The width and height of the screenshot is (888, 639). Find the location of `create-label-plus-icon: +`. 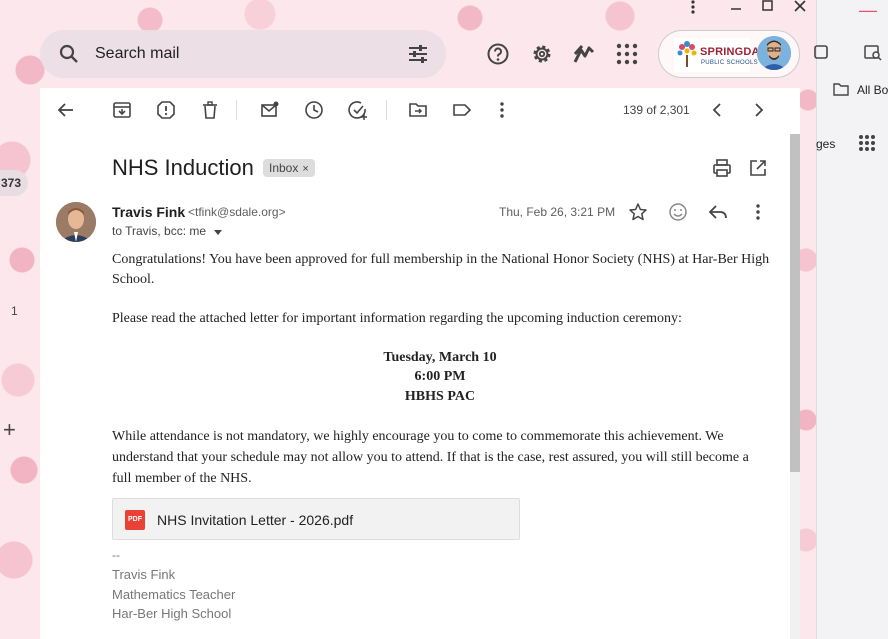

create-label-plus-icon: + is located at coordinates (9, 430).